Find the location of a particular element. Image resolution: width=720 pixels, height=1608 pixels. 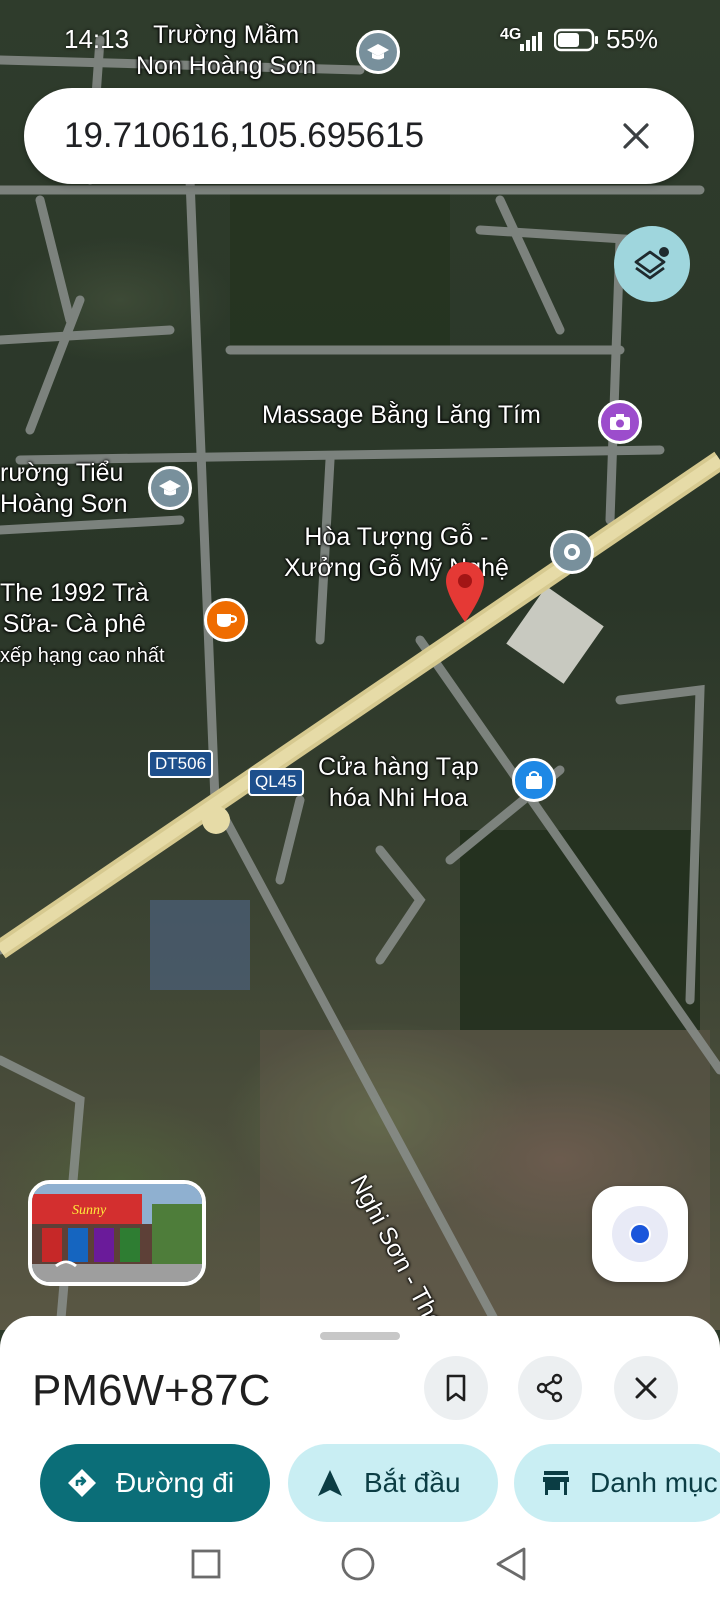

share-button is located at coordinates (550, 1388).